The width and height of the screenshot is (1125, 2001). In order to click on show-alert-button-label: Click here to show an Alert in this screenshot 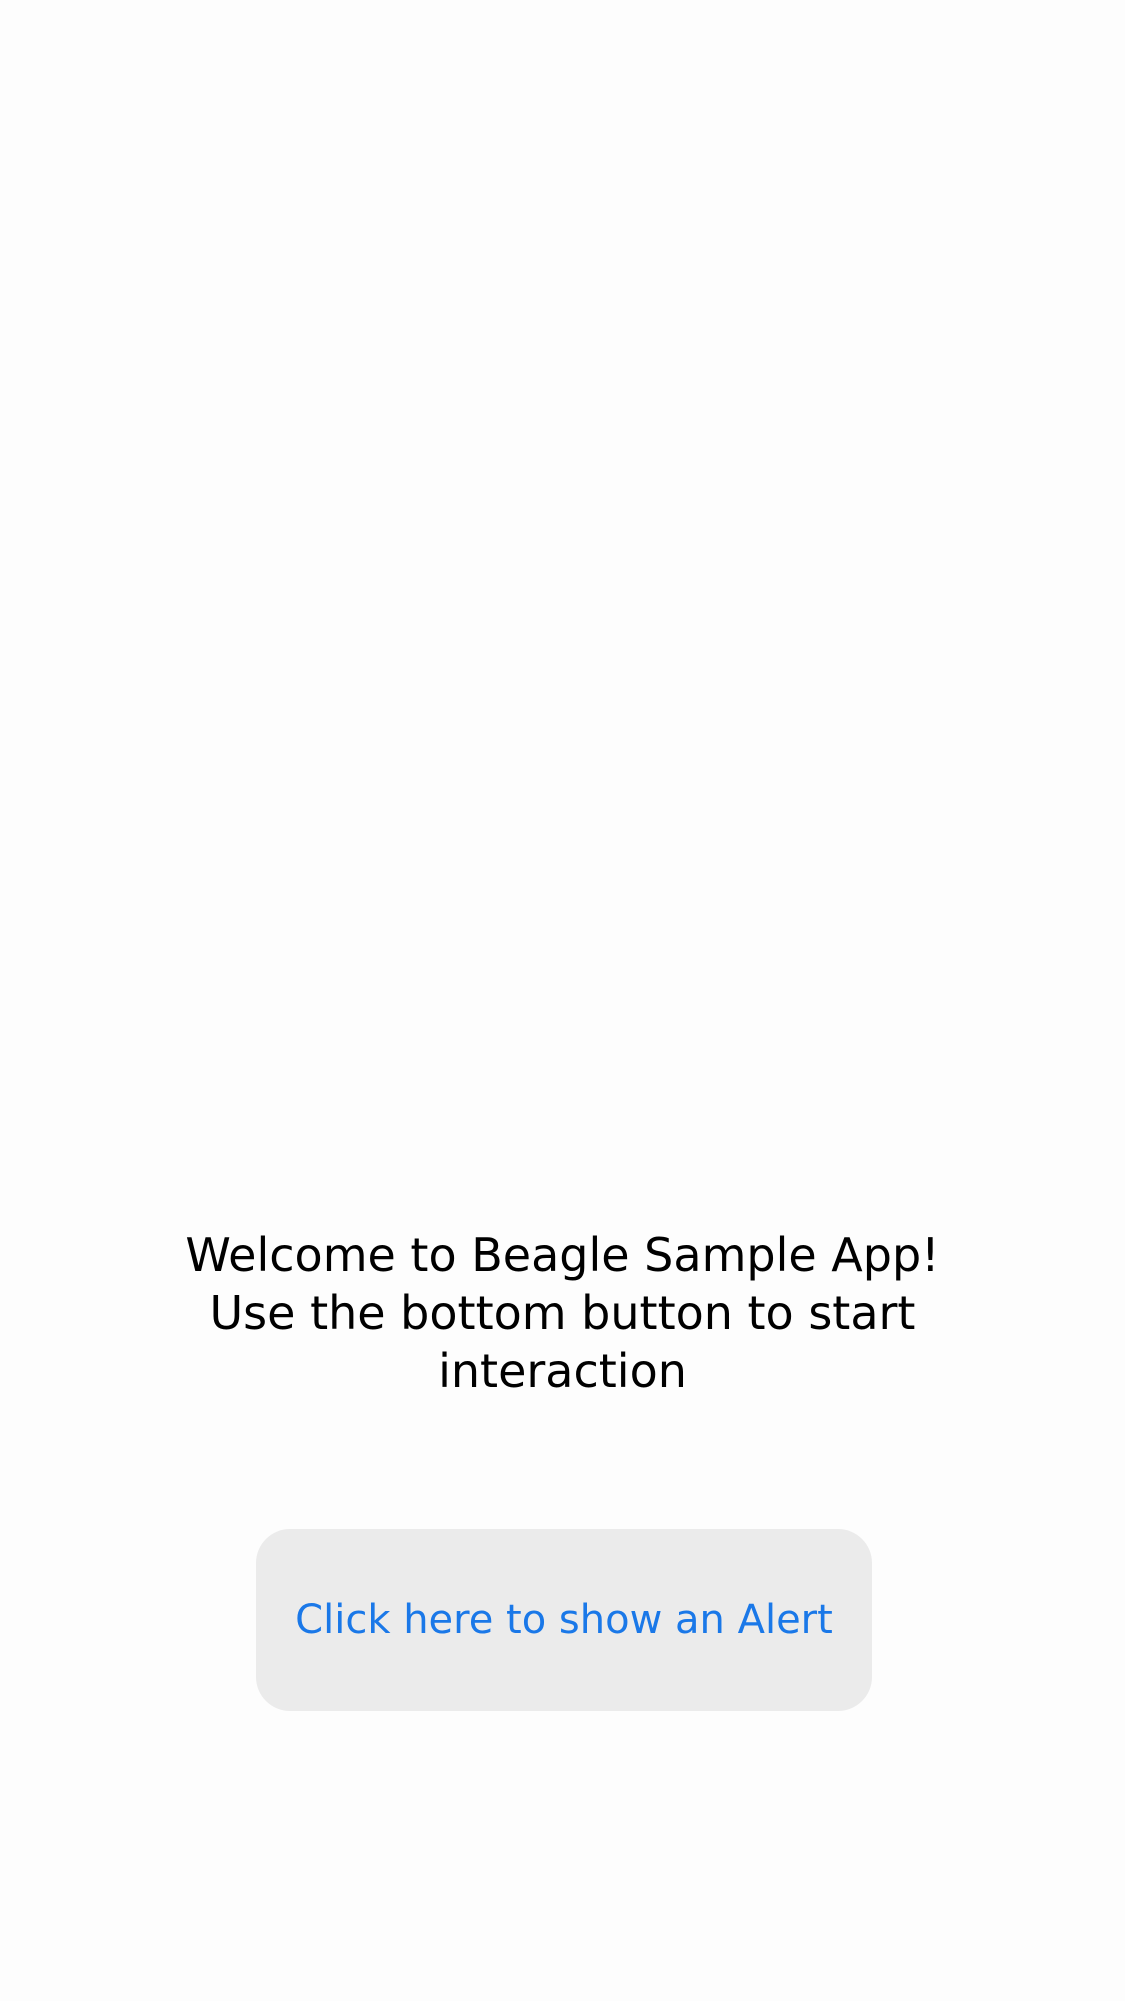, I will do `click(564, 1620)`.